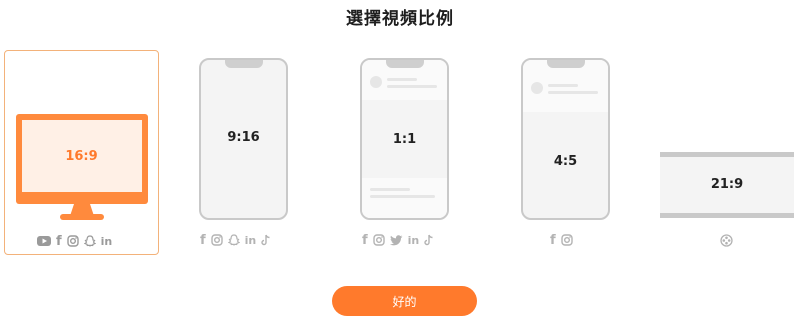 The image size is (800, 321). I want to click on ratio-option-9-16: 9:16 f in, so click(240, 152).